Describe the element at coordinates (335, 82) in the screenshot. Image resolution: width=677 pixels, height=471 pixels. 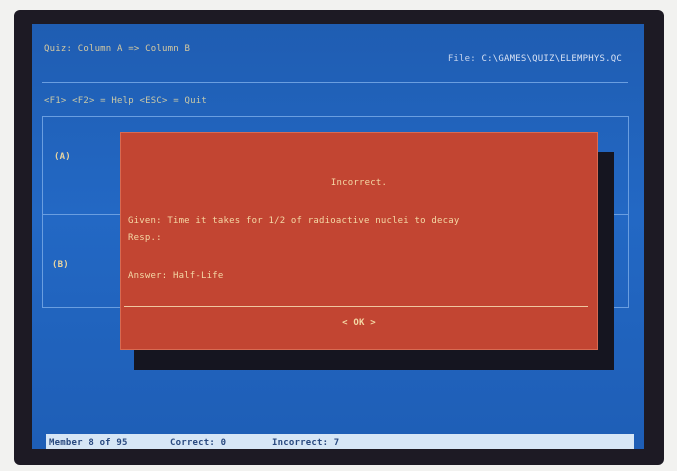
I see `header-divider` at that location.